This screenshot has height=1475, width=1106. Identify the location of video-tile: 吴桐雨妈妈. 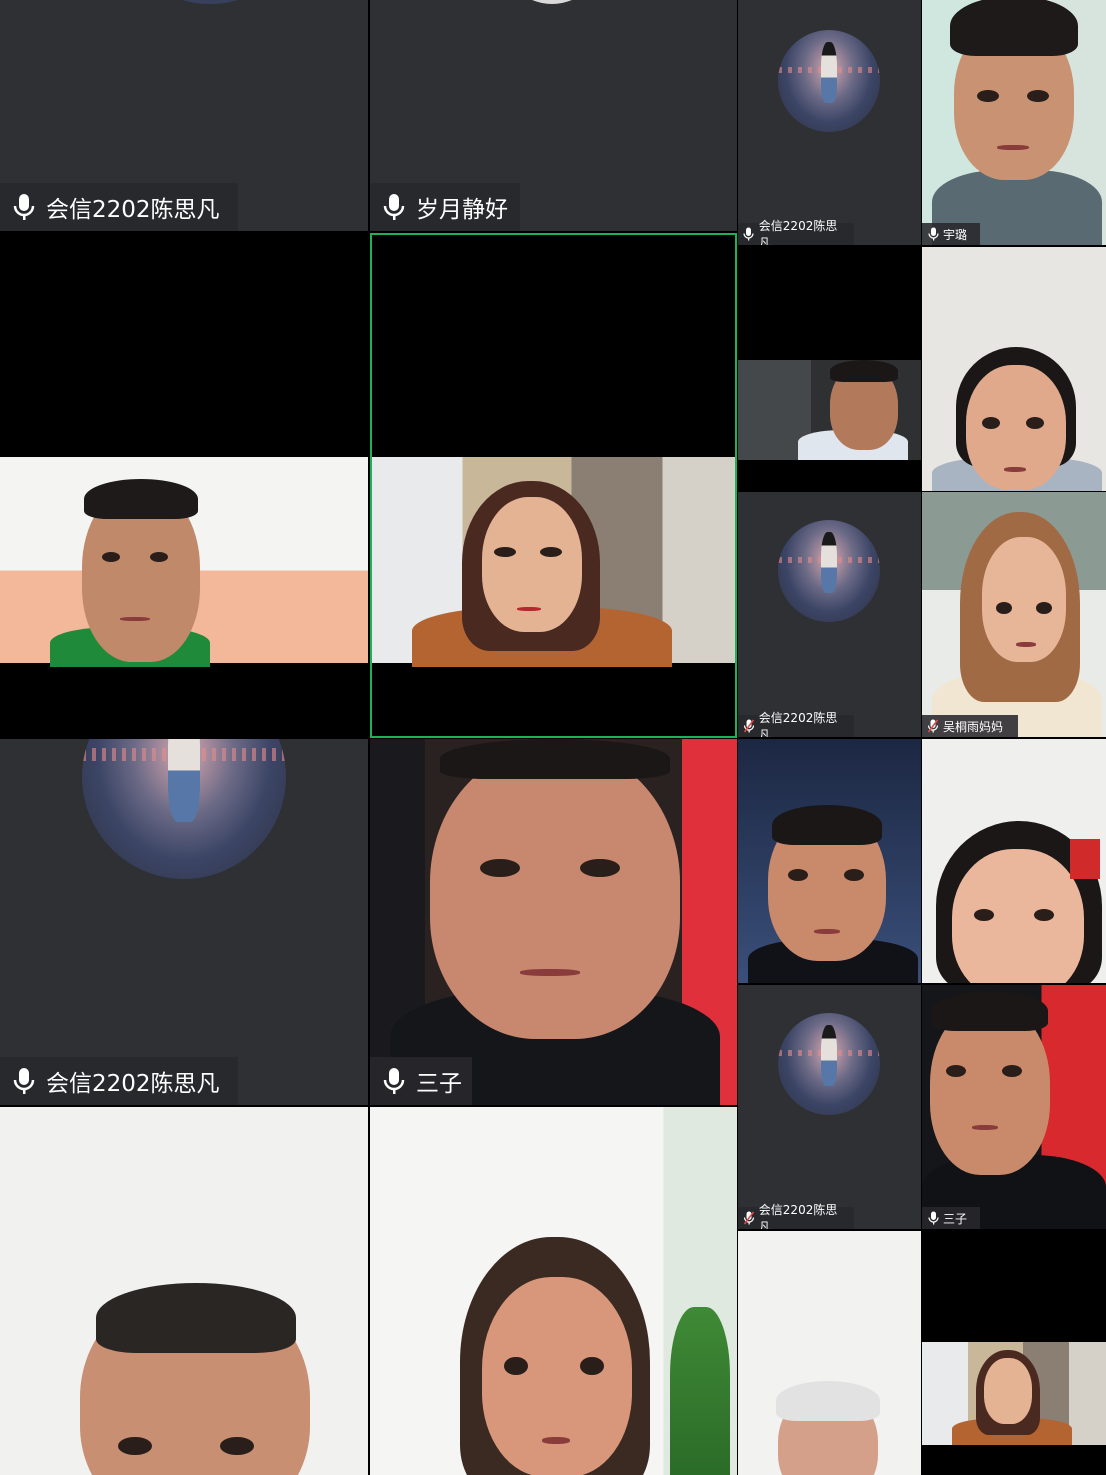
(1014, 614).